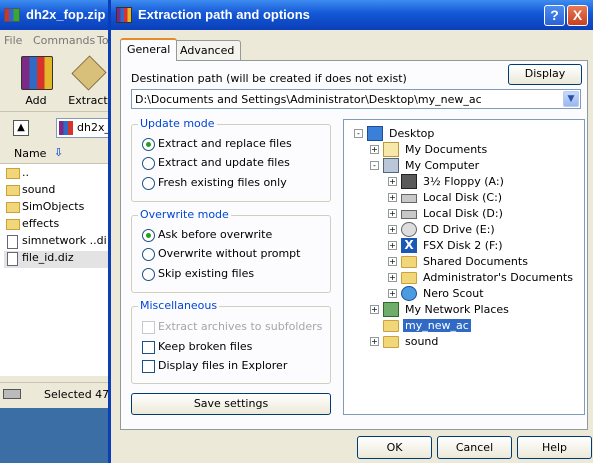 The width and height of the screenshot is (593, 463). I want to click on help-button: Help, so click(554, 447).